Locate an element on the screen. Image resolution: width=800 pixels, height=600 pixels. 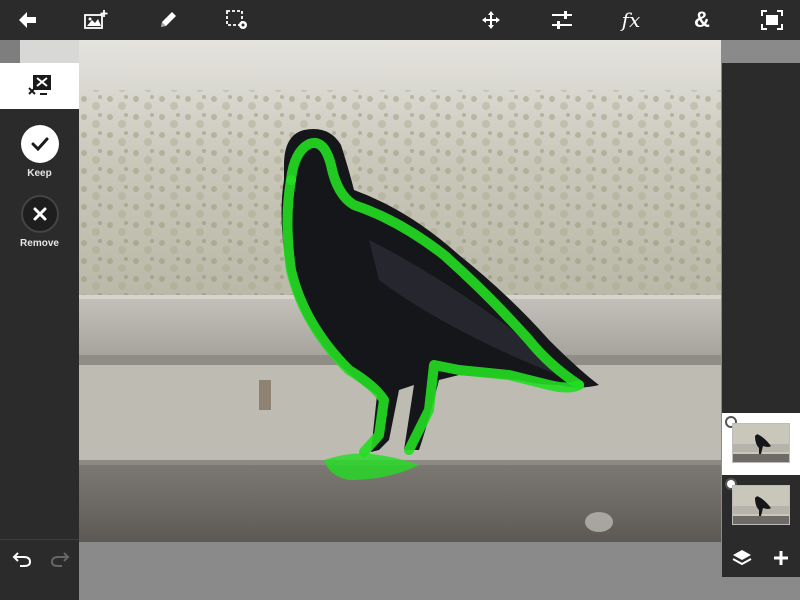
extract-tool-header is located at coordinates (39, 86).